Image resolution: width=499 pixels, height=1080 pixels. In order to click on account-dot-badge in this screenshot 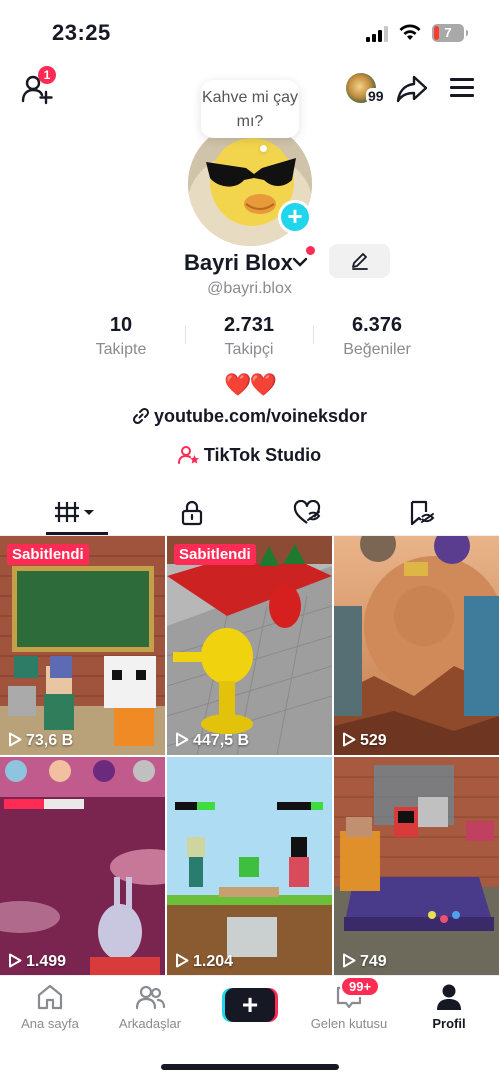, I will do `click(310, 250)`.